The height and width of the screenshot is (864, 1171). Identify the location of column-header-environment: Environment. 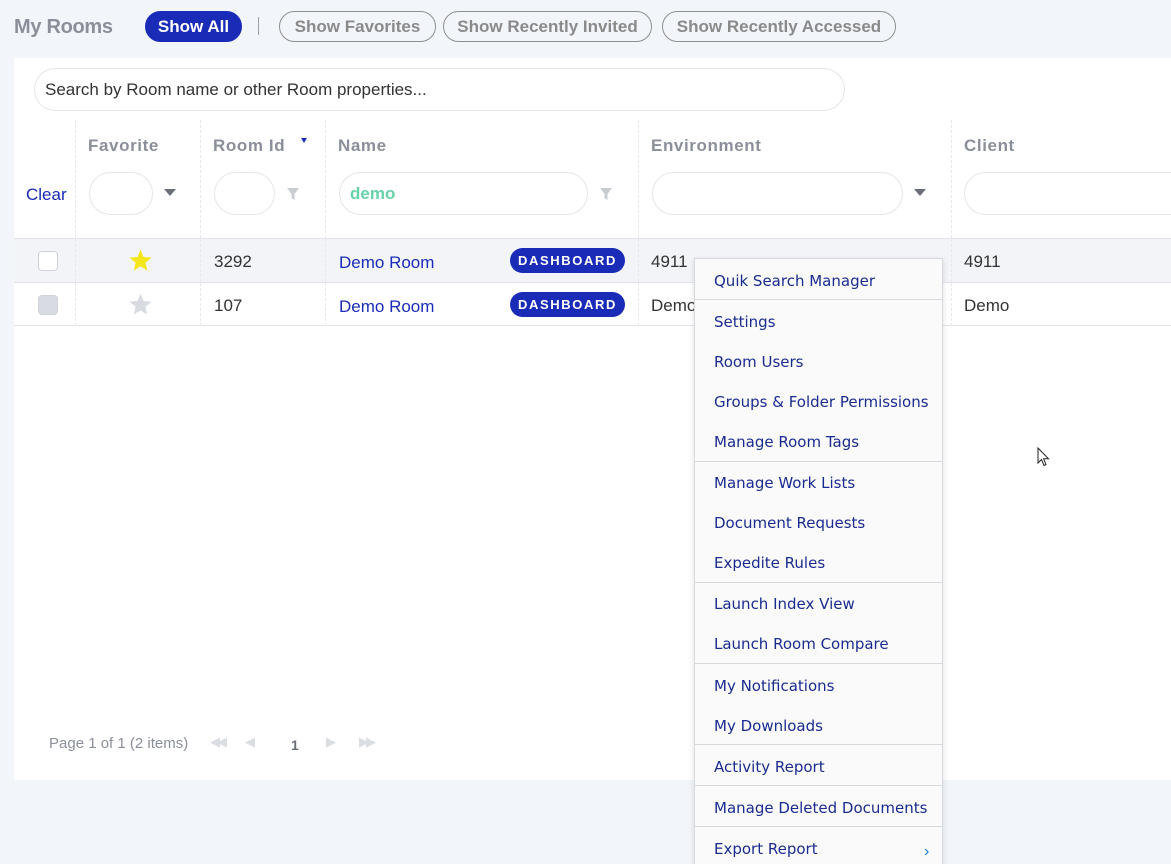
(706, 146).